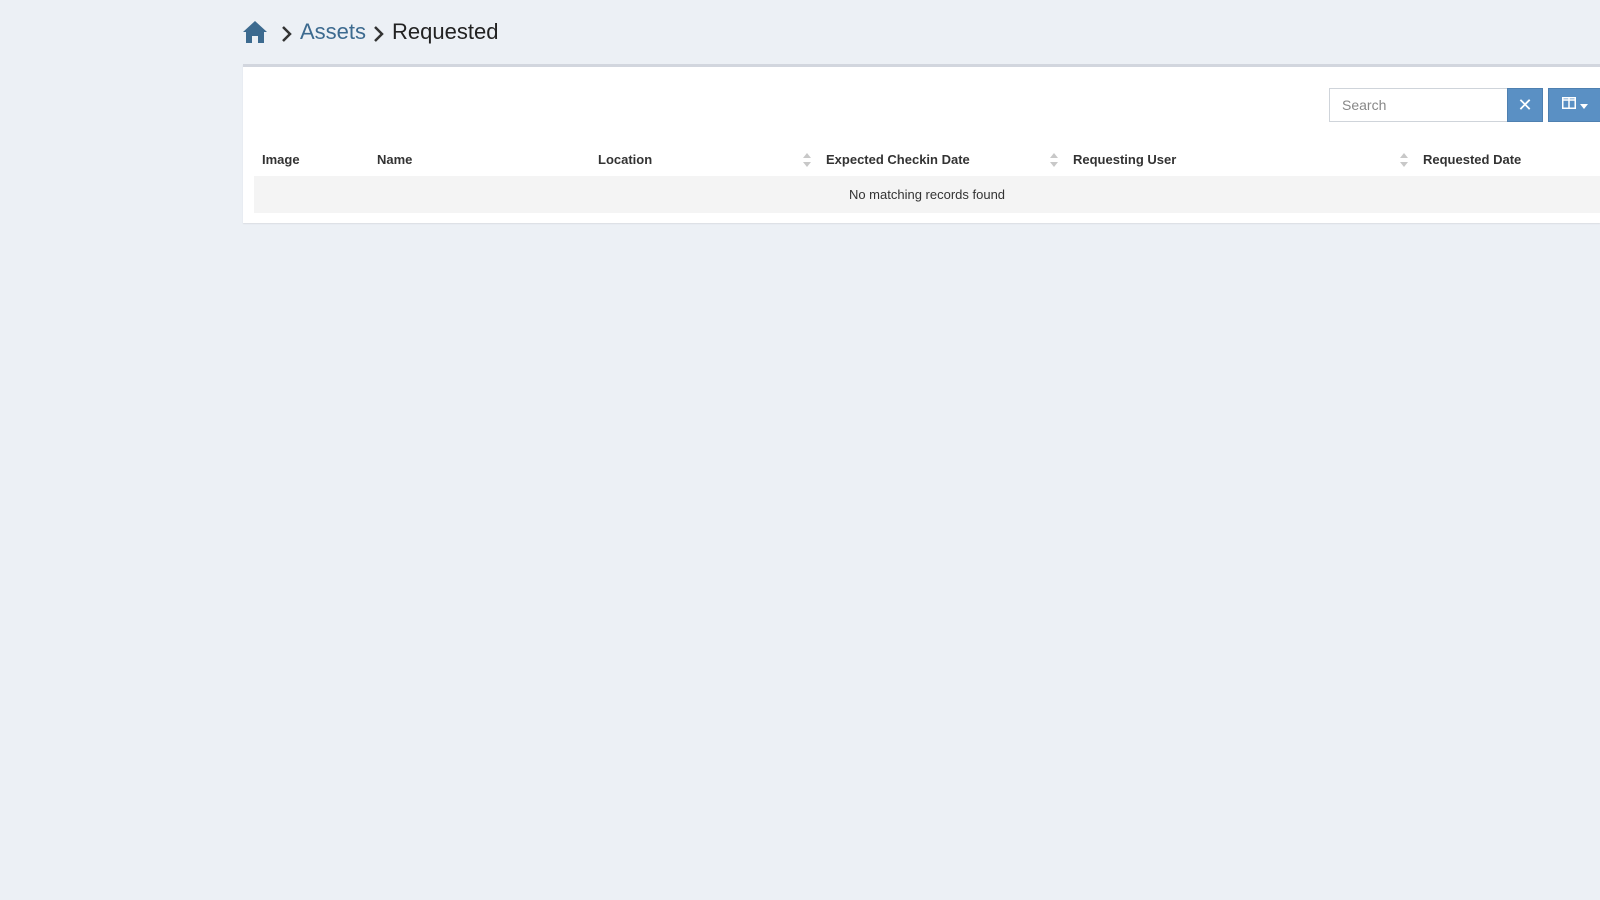 The width and height of the screenshot is (1600, 900). I want to click on caret-down-icon, so click(1583, 105).